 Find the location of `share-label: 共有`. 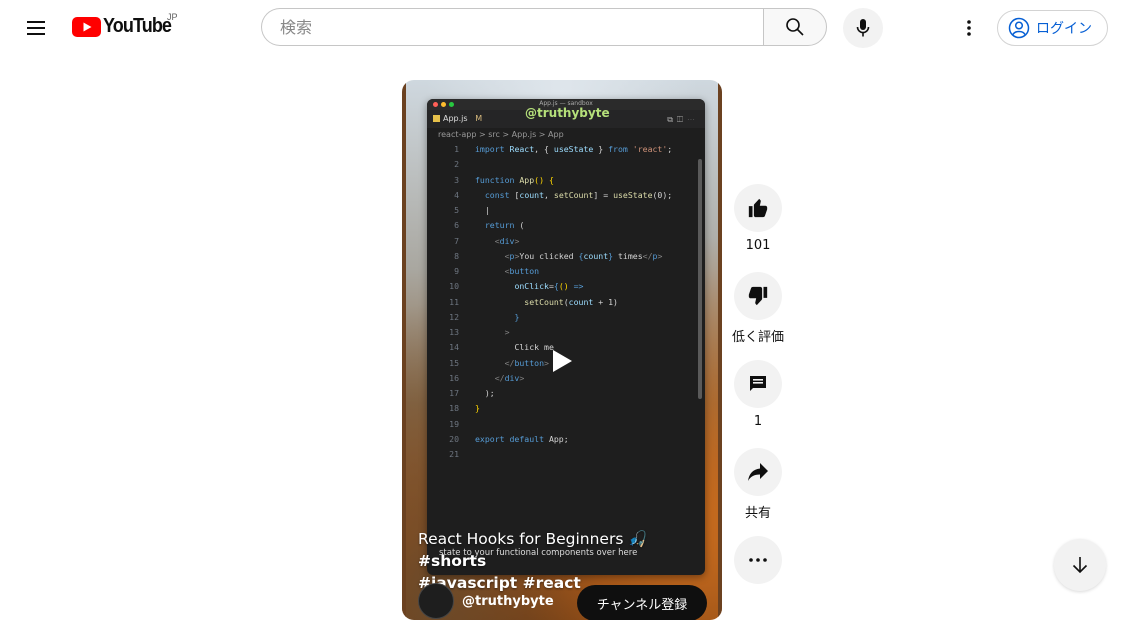

share-label: 共有 is located at coordinates (757, 513).